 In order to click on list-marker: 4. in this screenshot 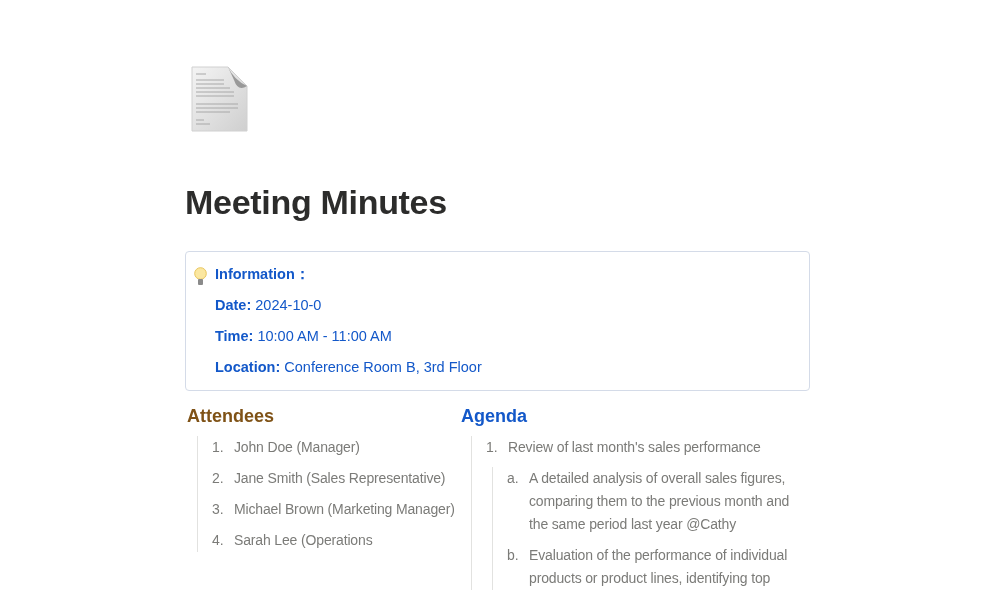, I will do `click(218, 540)`.